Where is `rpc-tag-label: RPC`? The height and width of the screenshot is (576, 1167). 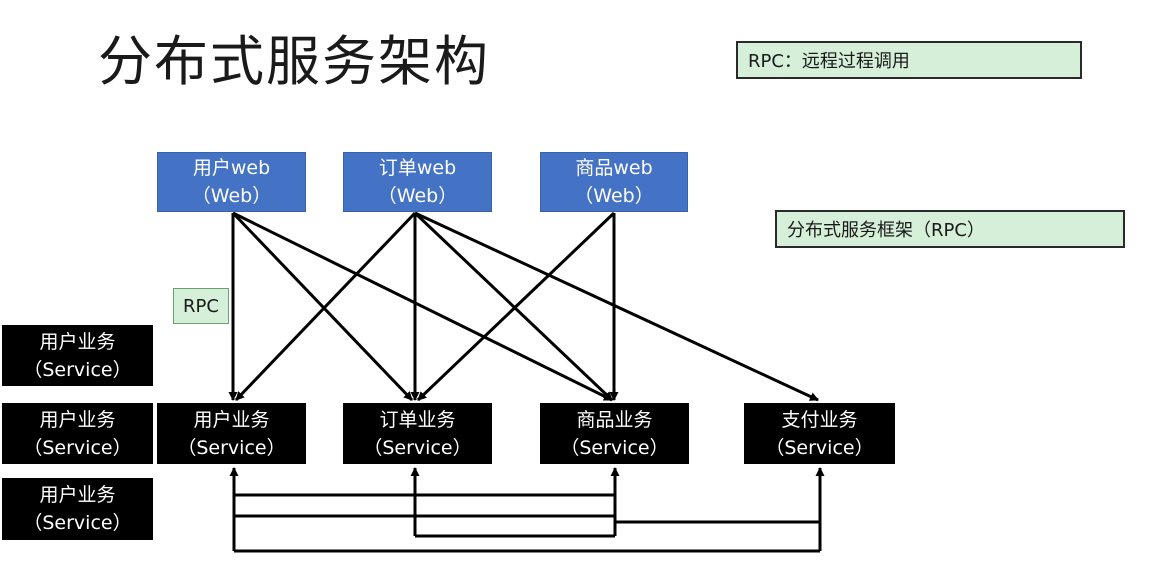 rpc-tag-label: RPC is located at coordinates (201, 306).